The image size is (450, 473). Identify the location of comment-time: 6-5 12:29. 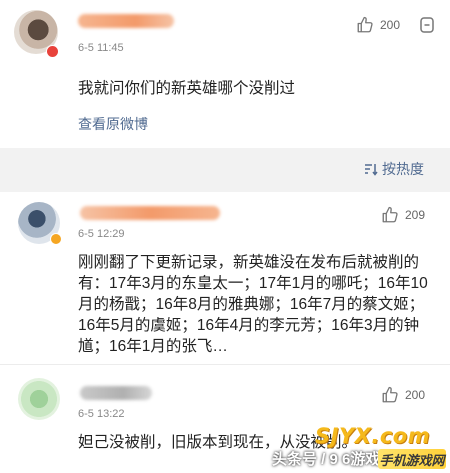
(101, 234).